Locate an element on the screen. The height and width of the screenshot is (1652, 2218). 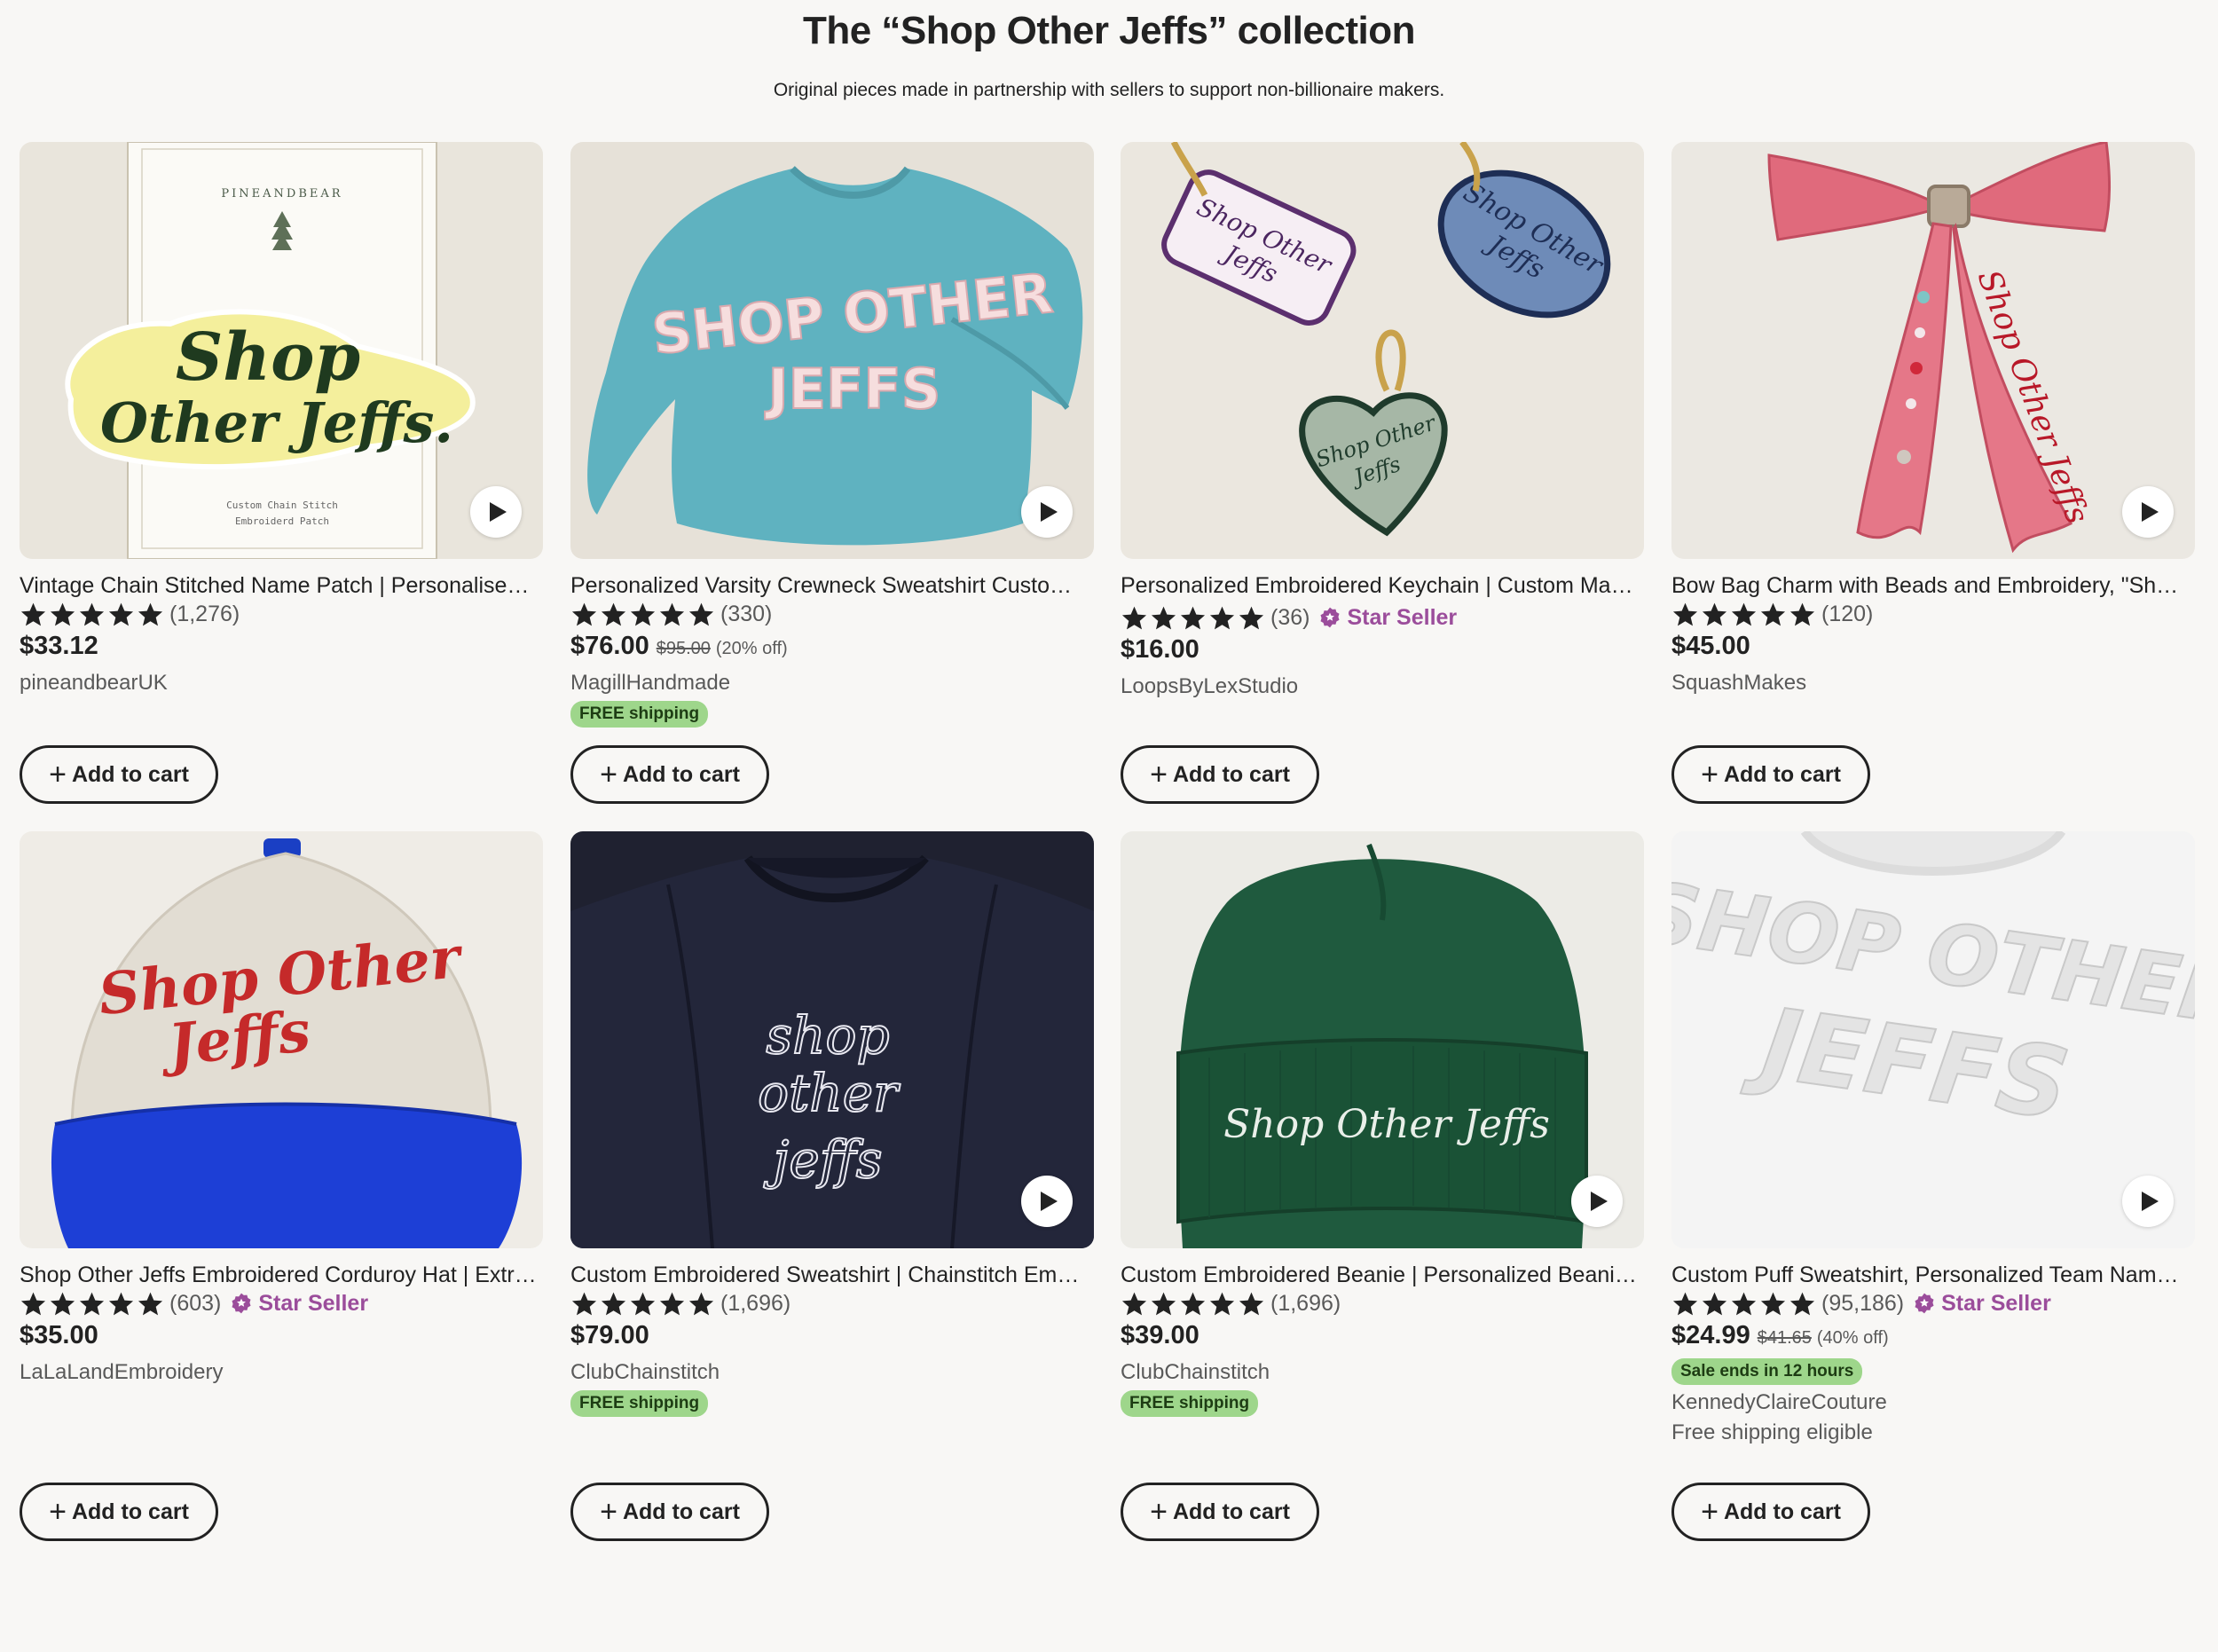
star-seller-icon is located at coordinates (241, 1303).